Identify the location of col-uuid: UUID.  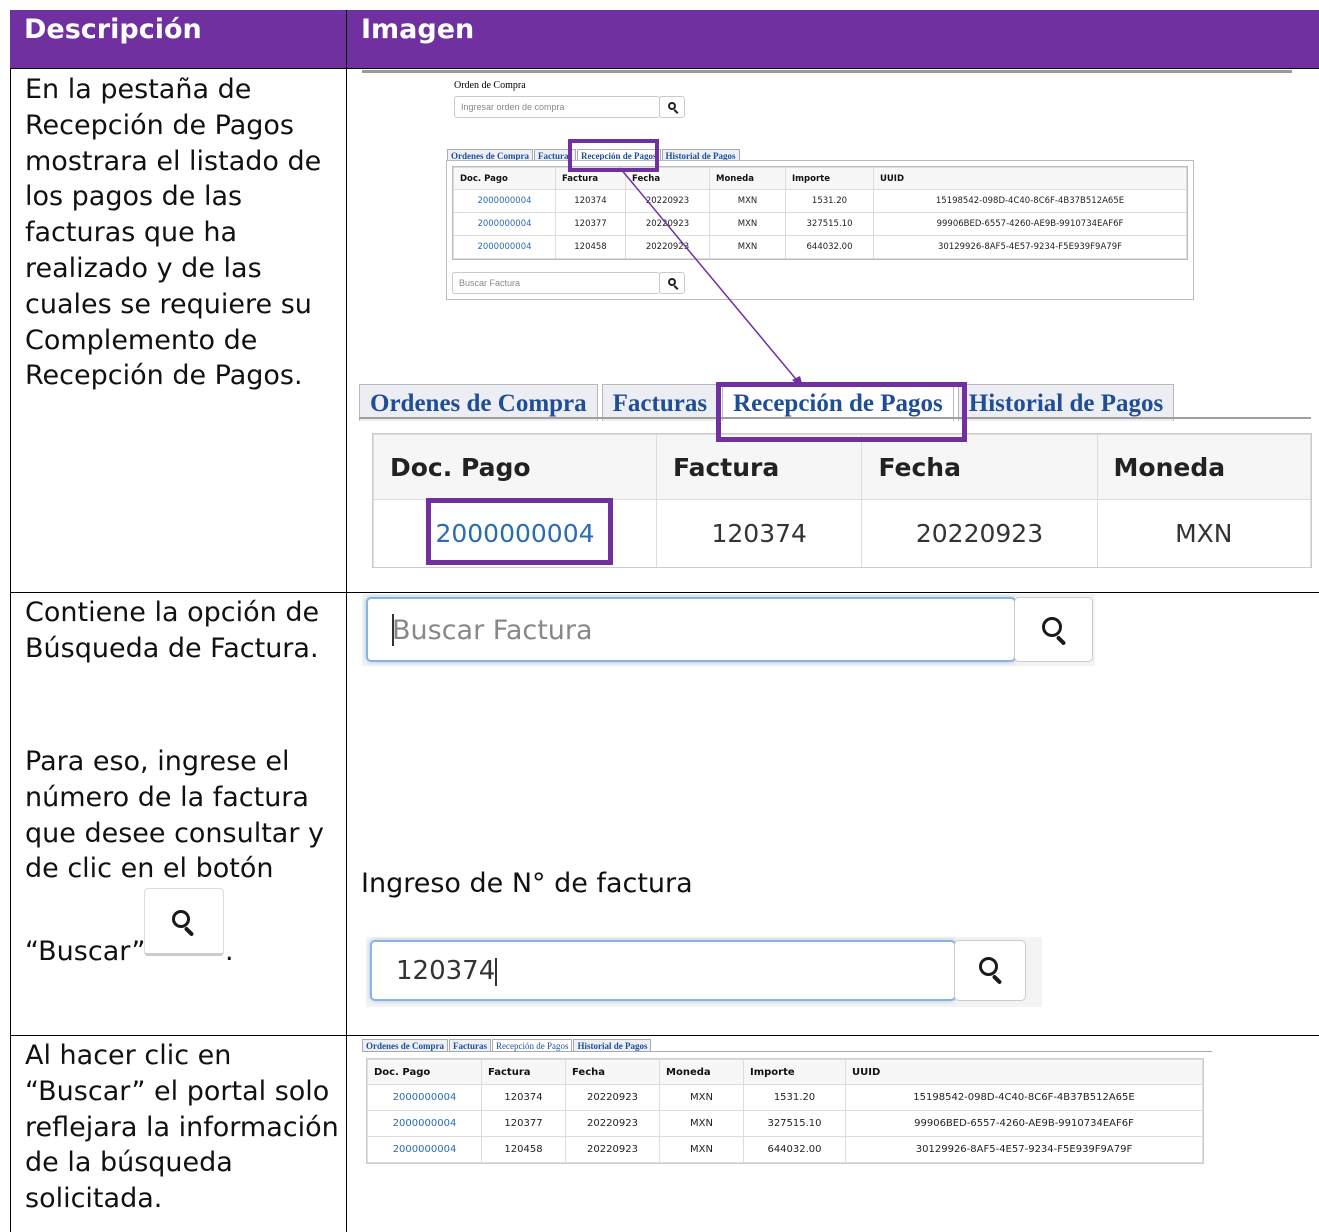
(1024, 1072).